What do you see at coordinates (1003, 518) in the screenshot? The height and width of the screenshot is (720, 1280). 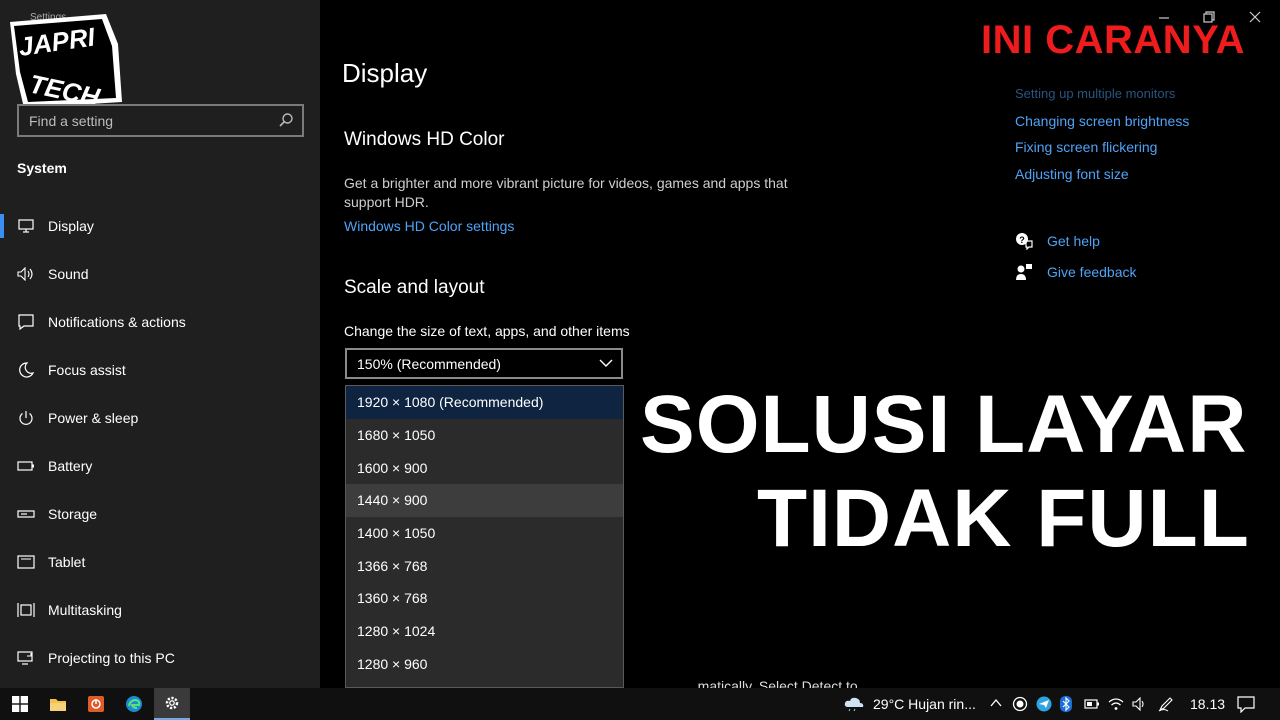 I see `overlay-headline-2: TIDAK FULL` at bounding box center [1003, 518].